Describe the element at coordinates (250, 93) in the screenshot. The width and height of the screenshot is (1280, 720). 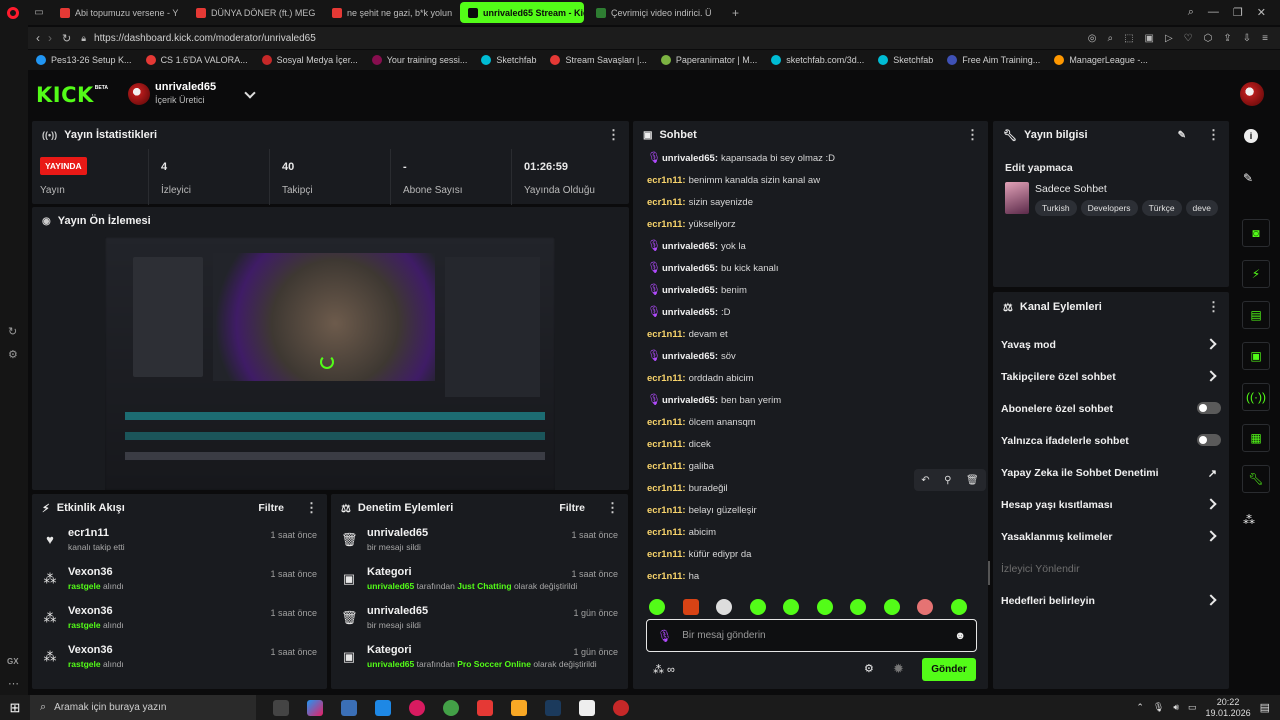
I see `chevron-down-icon` at that location.